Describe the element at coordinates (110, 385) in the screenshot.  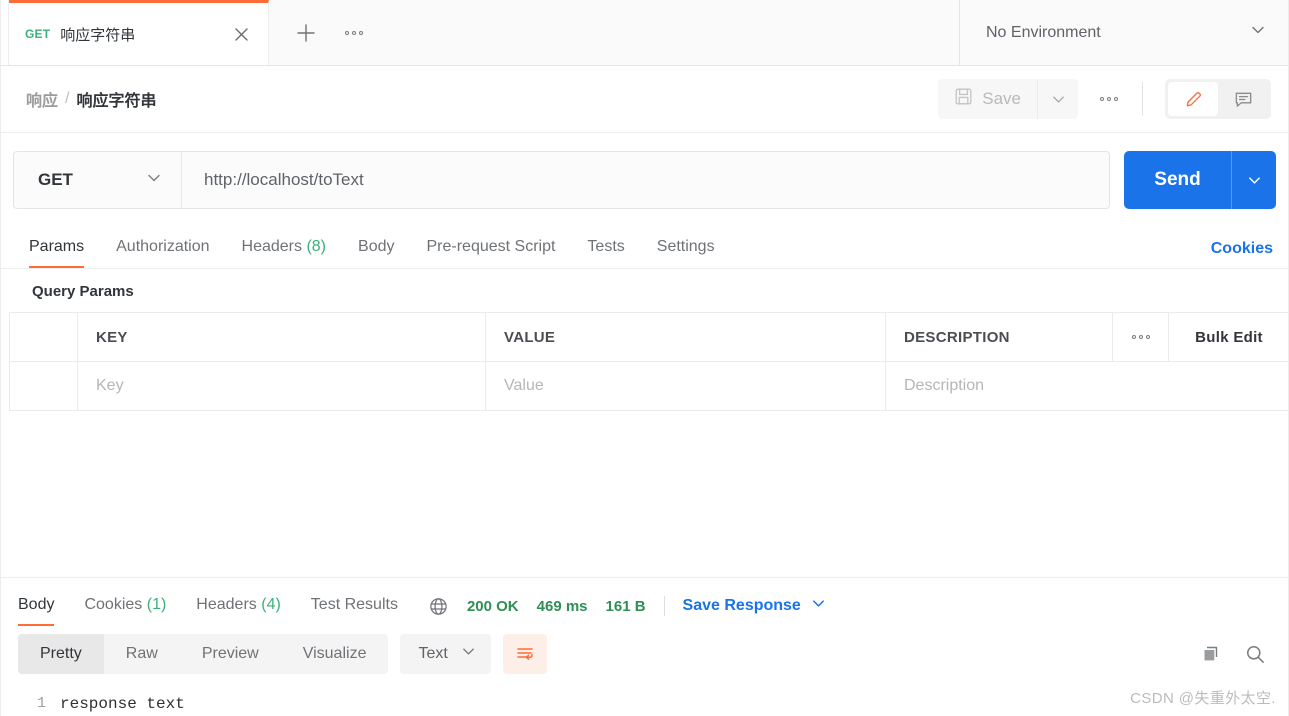
I see `key-placeholder: Key` at that location.